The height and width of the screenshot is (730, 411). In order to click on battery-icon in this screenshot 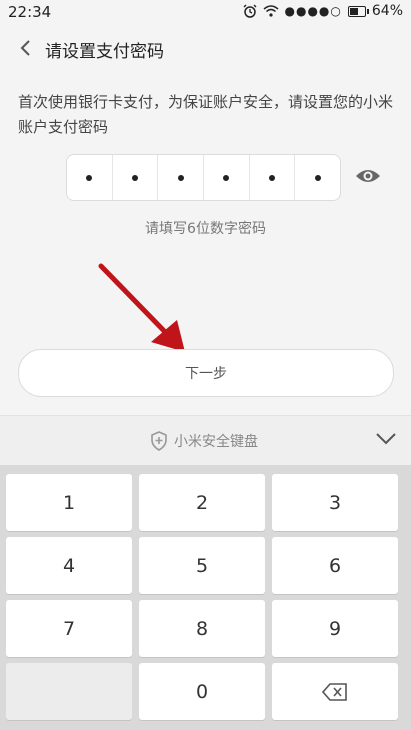, I will do `click(358, 11)`.